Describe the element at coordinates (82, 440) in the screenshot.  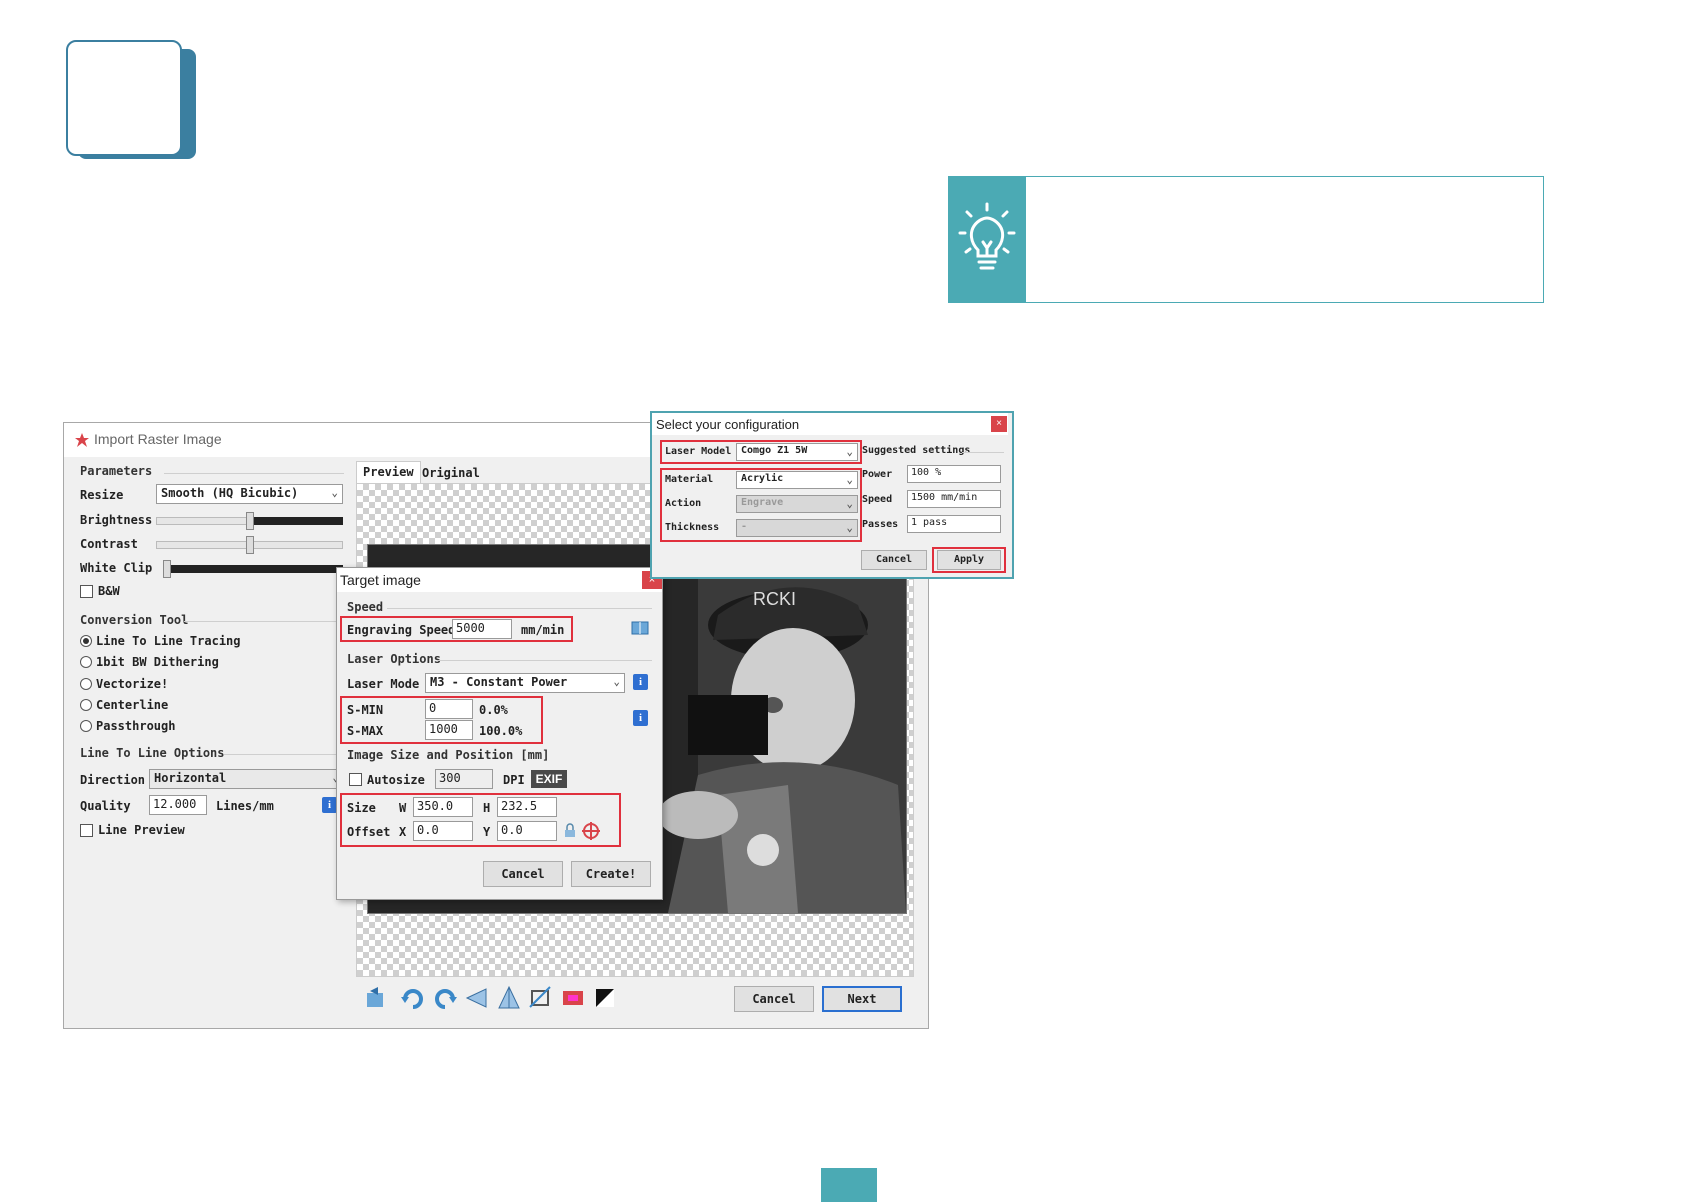
I see `laser-logo-icon` at that location.